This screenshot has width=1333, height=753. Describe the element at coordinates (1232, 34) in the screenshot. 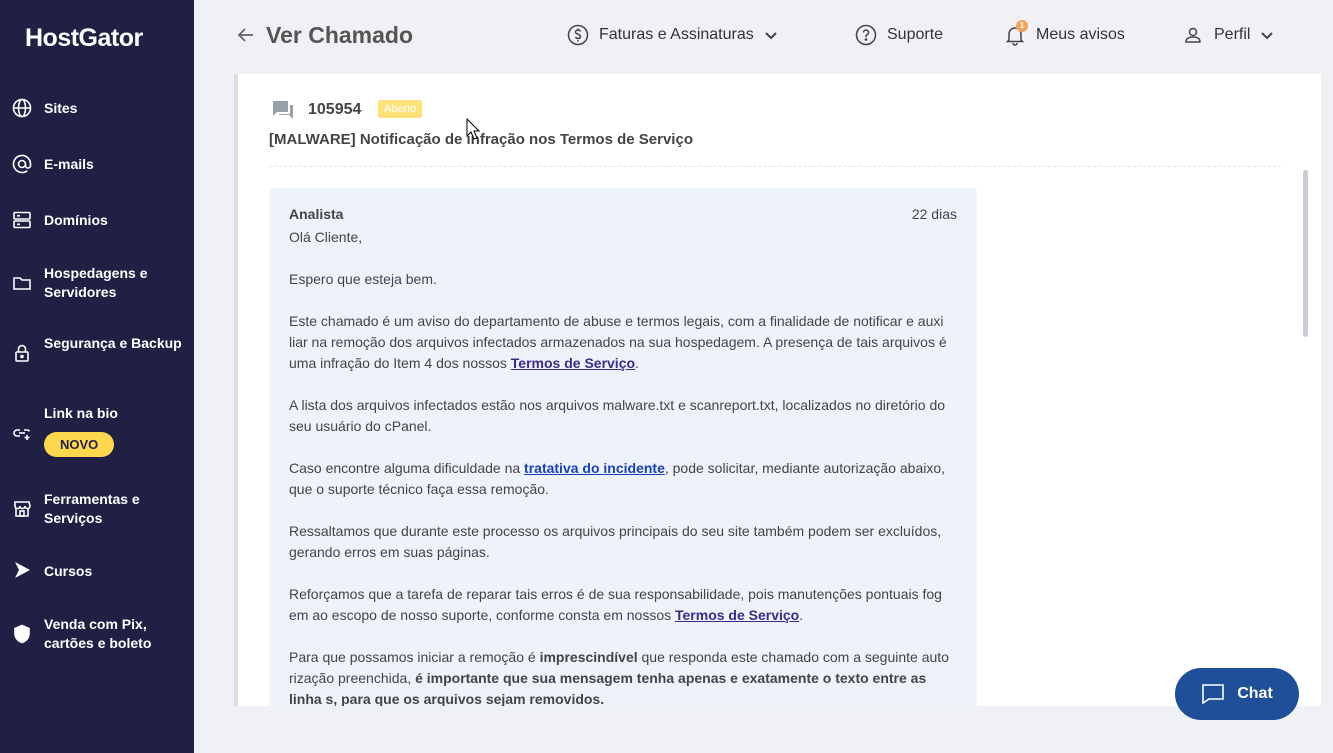

I see `profile-label: Perfil` at that location.